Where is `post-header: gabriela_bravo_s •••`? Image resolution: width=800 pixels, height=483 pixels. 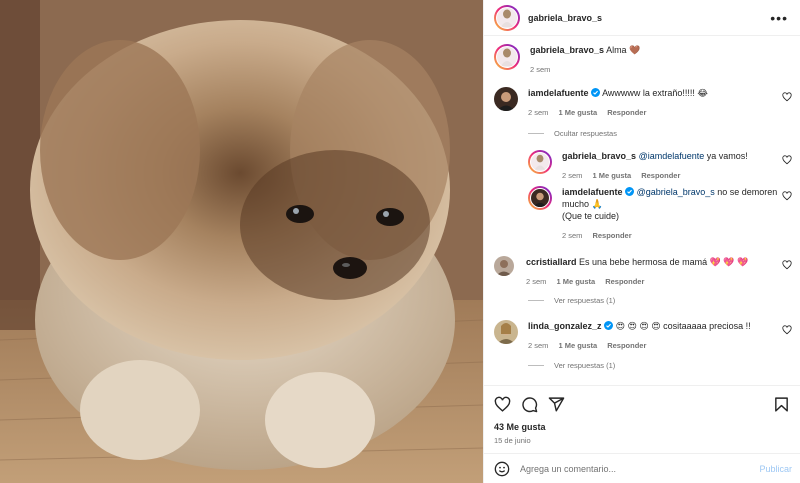 post-header: gabriela_bravo_s ••• is located at coordinates (642, 18).